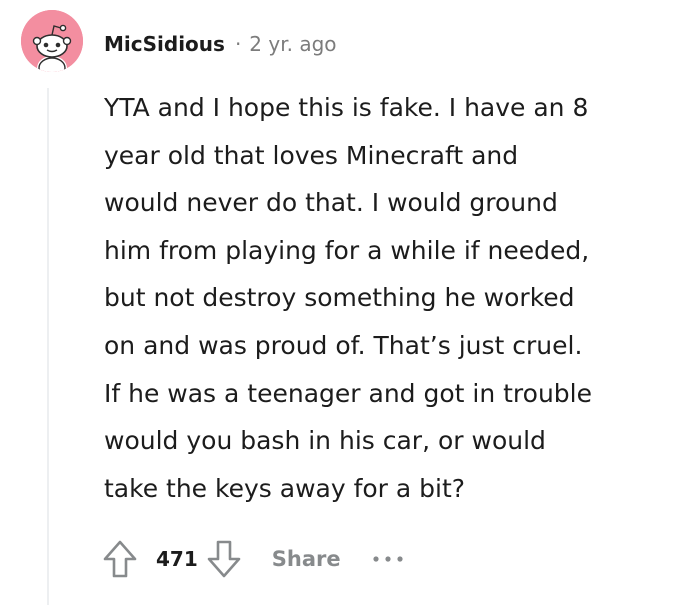 Image resolution: width=700 pixels, height=605 pixels. I want to click on comment-line: year old that loves Minecraft and, so click(311, 155).